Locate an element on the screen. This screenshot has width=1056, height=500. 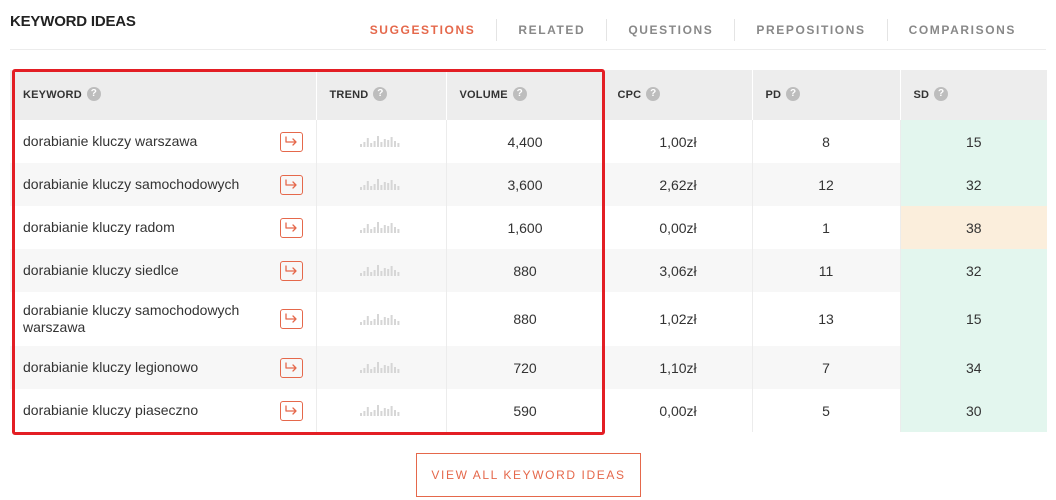
keyword-cell: dorabianie kluczy radom is located at coordinates (163, 227).